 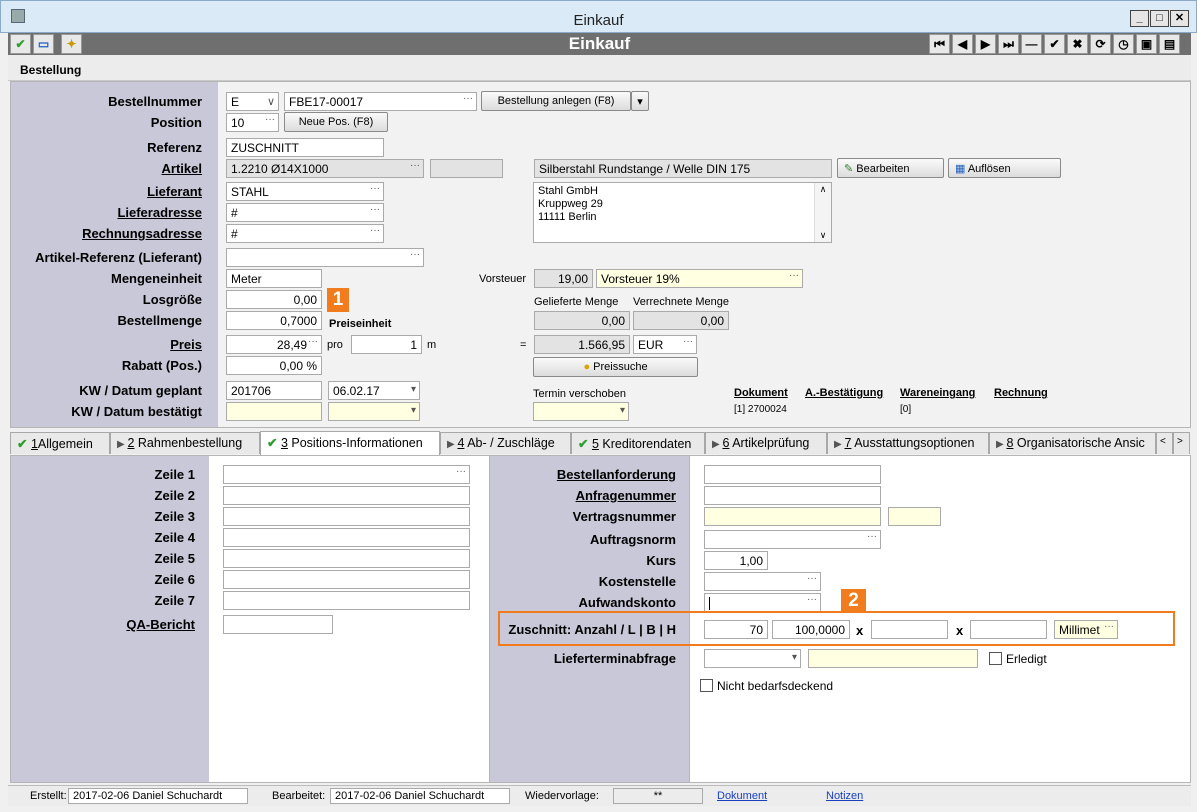 What do you see at coordinates (186, 344) in the screenshot?
I see `label-preis: Preis` at bounding box center [186, 344].